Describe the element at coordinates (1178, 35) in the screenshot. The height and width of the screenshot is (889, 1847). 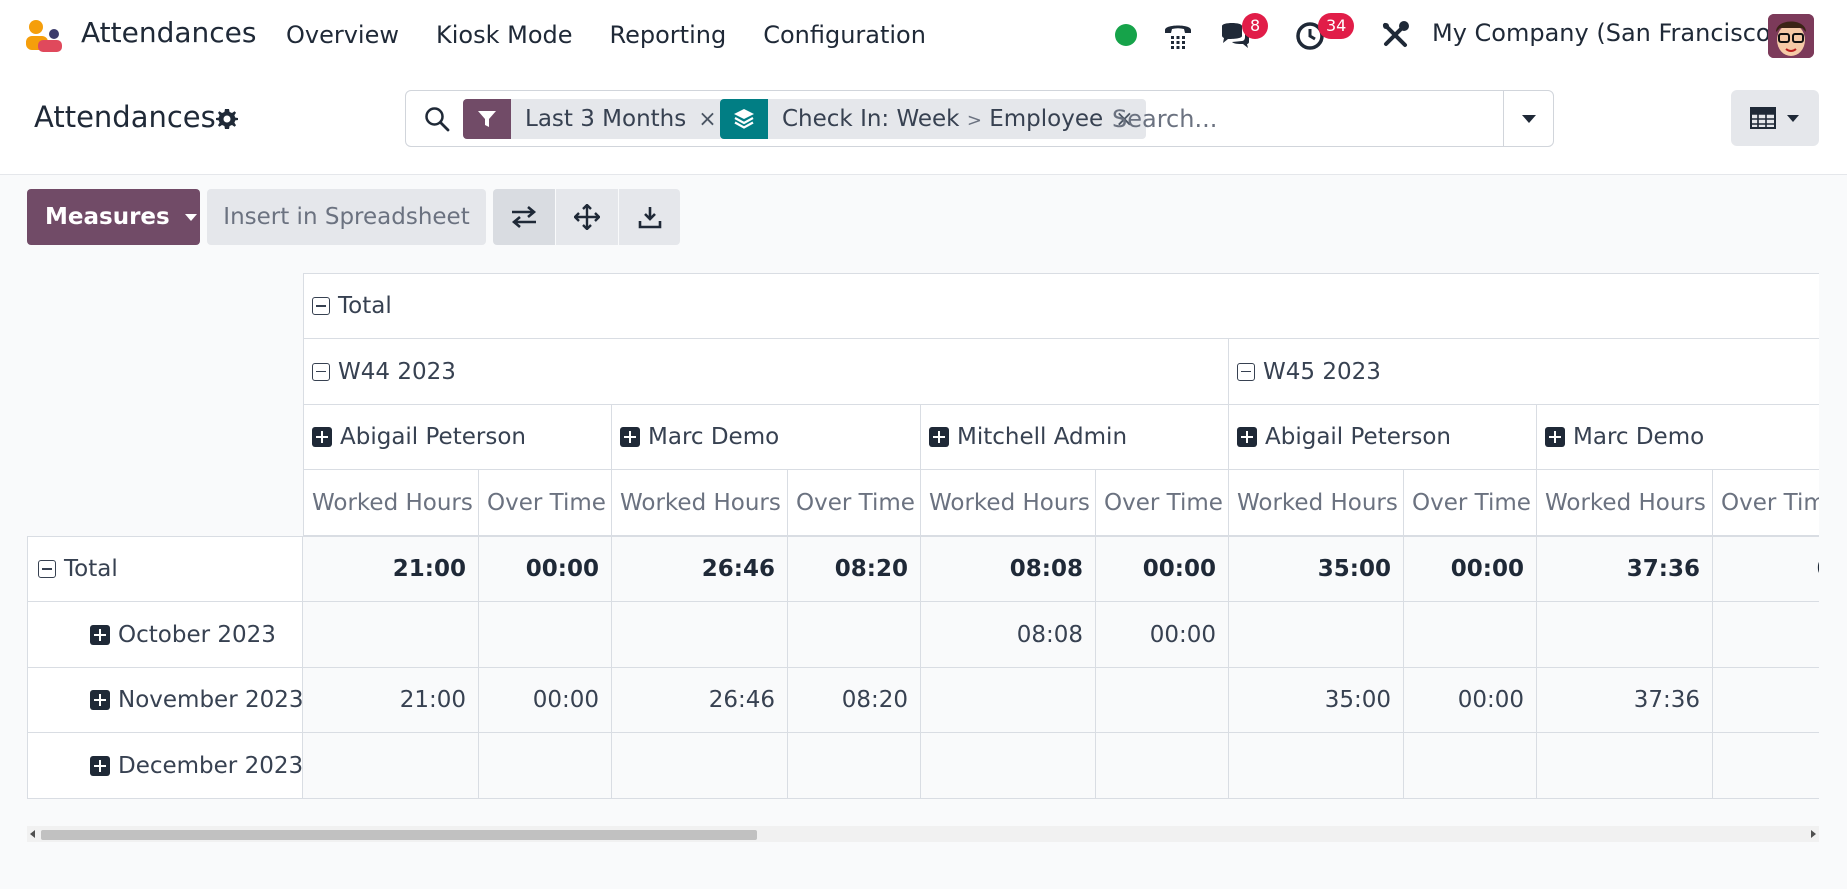
I see `phone-icon` at that location.